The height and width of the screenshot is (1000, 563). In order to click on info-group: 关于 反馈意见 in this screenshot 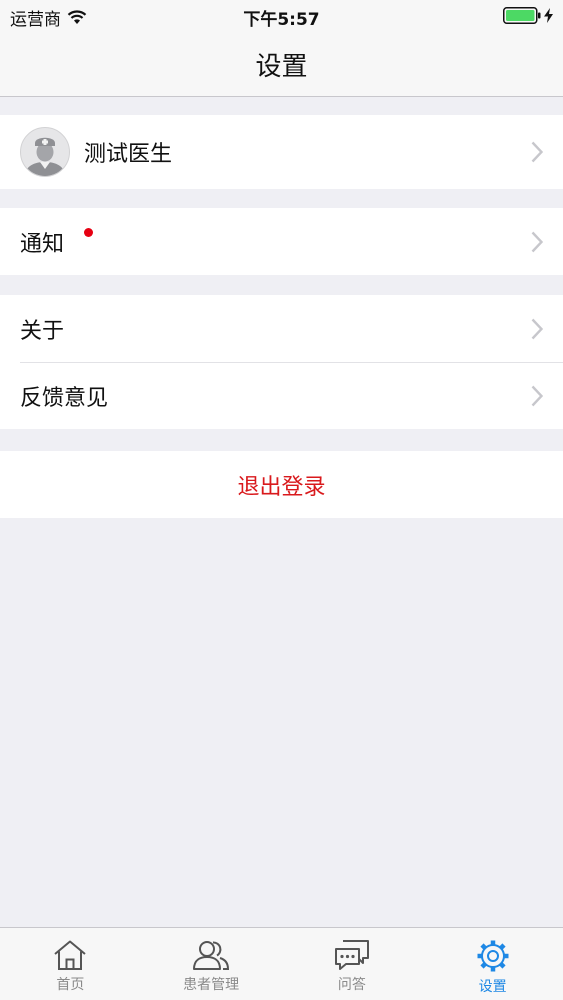, I will do `click(281, 362)`.